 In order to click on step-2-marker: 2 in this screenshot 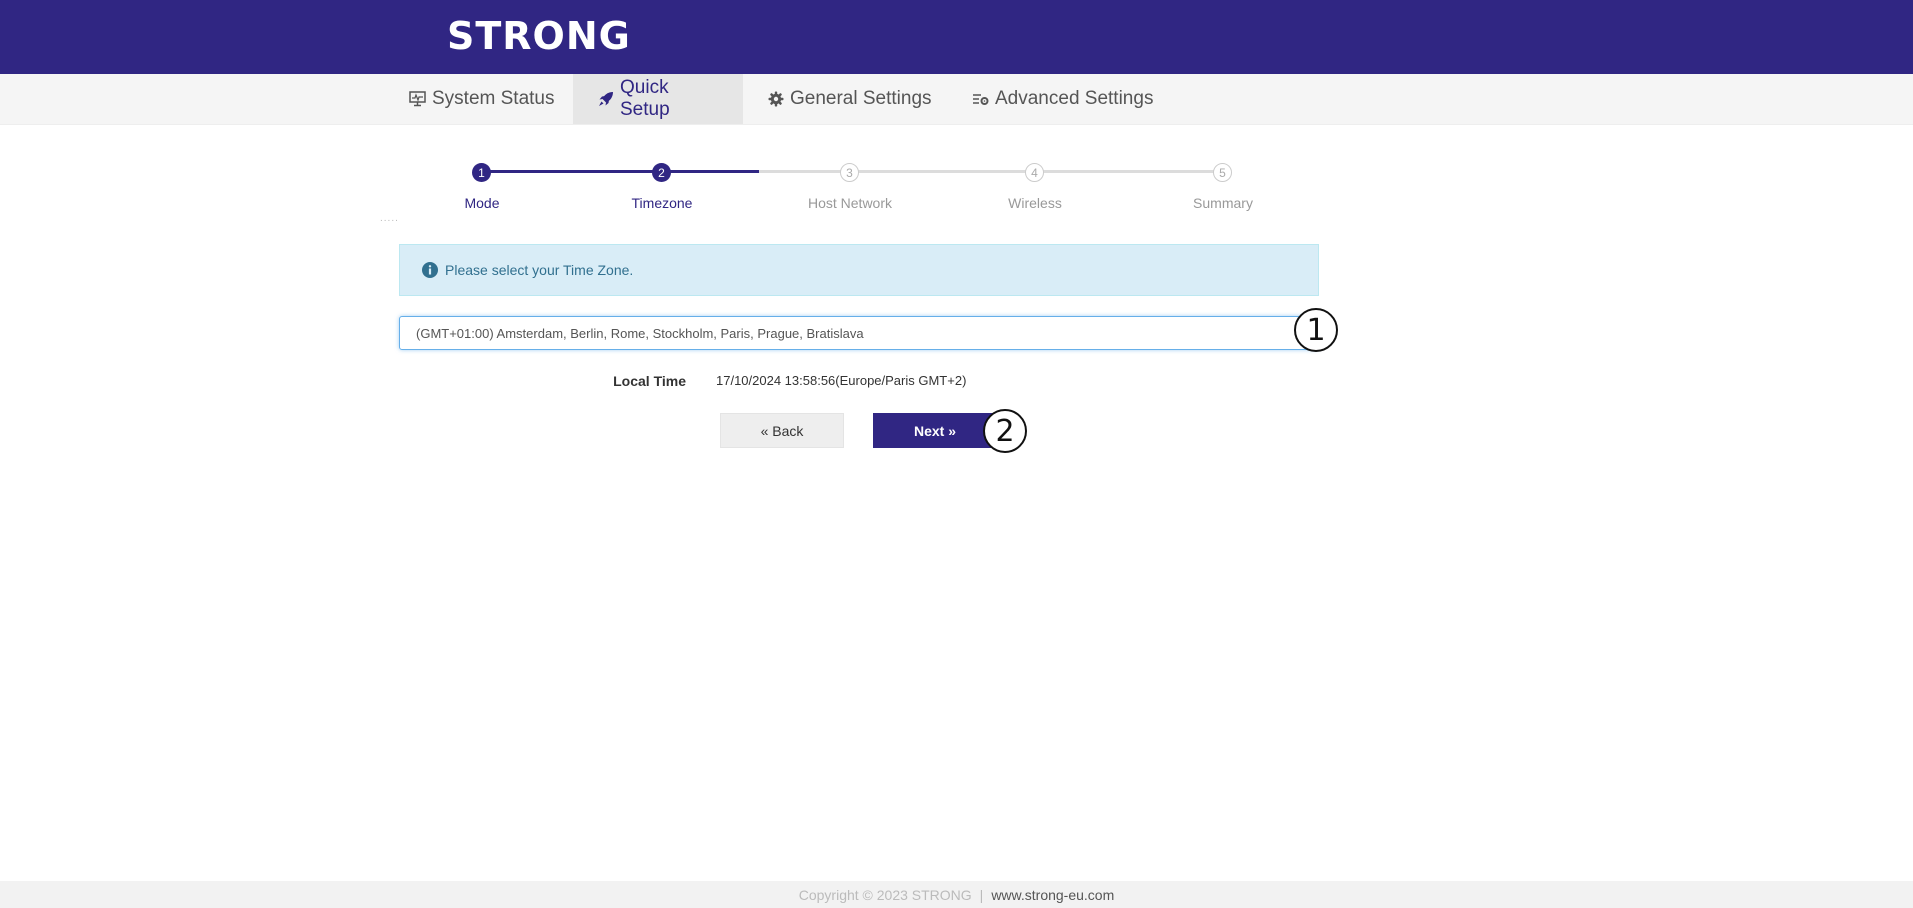, I will do `click(661, 172)`.